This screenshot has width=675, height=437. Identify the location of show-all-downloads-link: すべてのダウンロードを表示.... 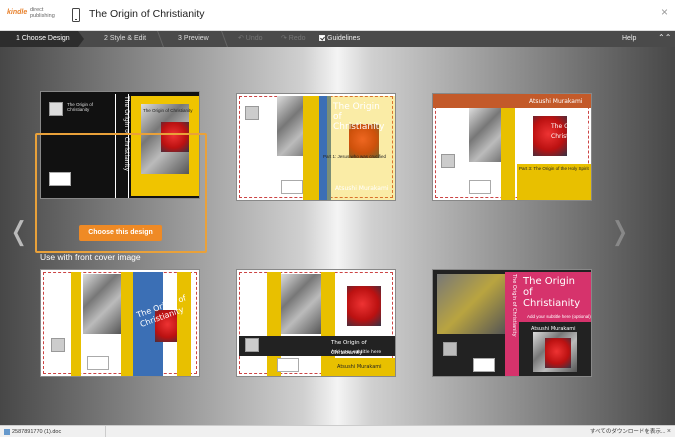
(627, 431).